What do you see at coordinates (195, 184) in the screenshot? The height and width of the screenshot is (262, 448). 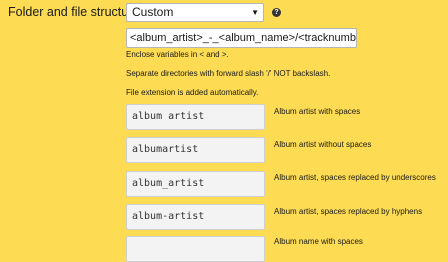 I see `example-input-album-underscore: album_artist` at bounding box center [195, 184].